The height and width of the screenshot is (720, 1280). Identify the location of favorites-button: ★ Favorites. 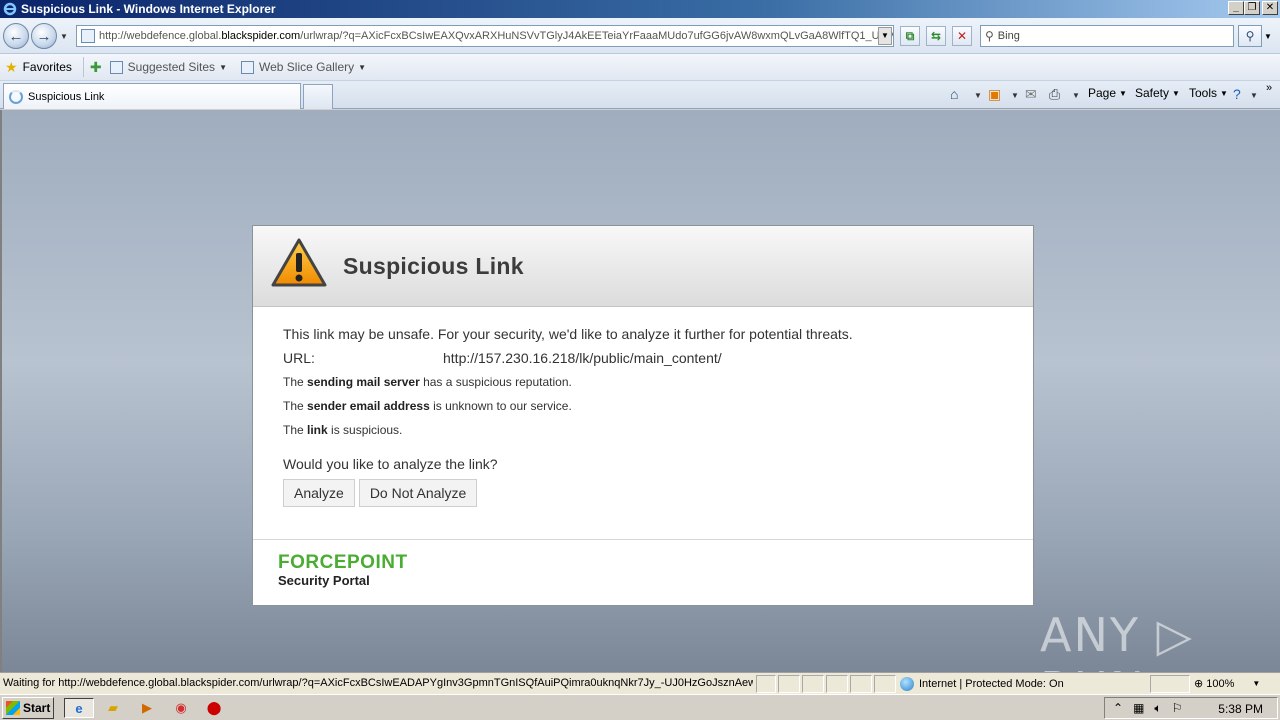
(38, 67).